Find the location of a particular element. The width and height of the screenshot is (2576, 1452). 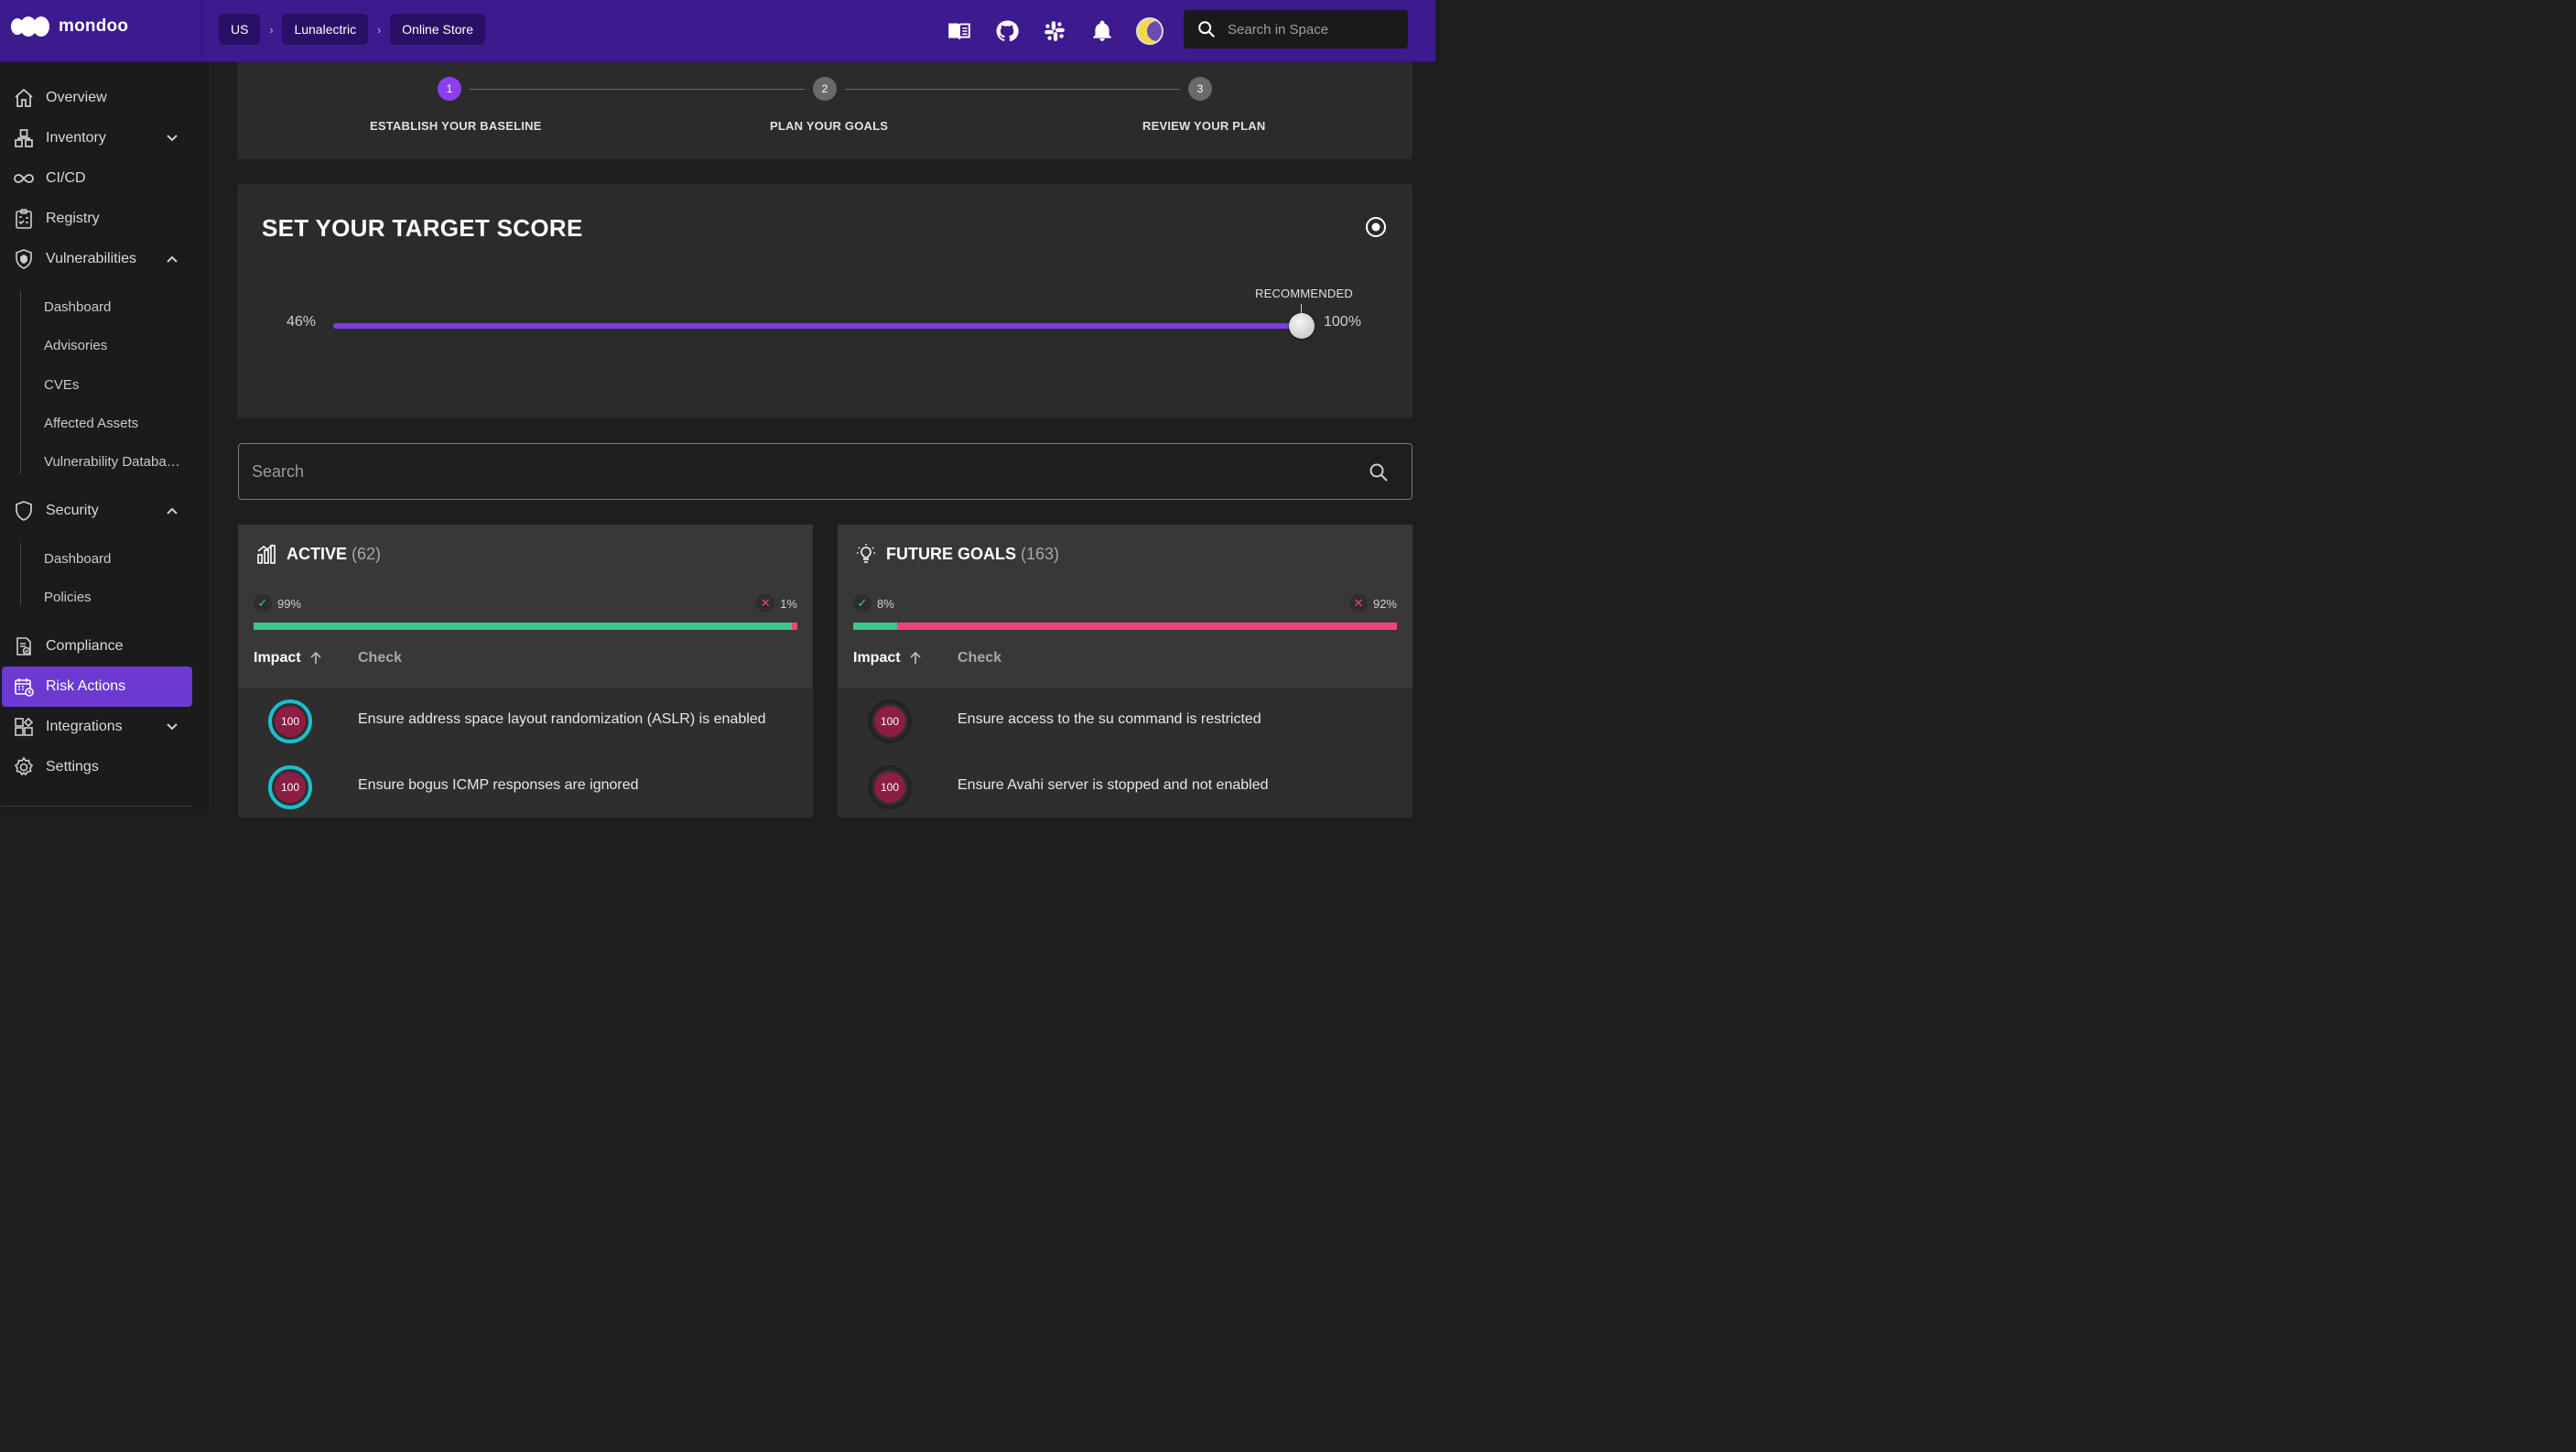

space-search-input: Search in Space is located at coordinates (1296, 30).